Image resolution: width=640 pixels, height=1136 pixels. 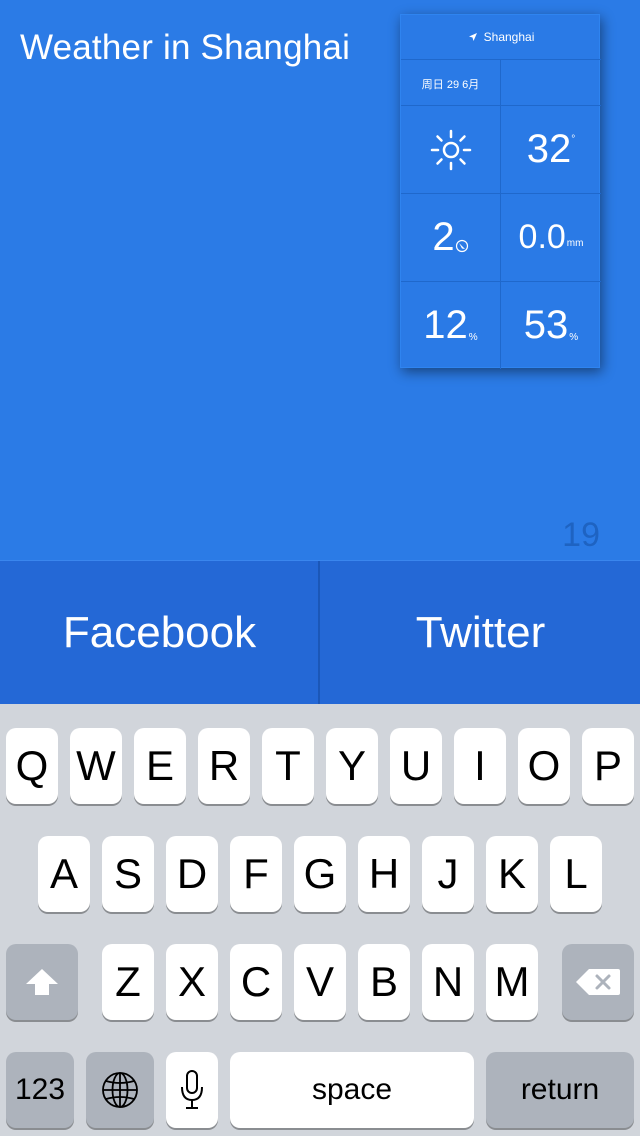 I want to click on temperature-unit: °, so click(x=573, y=139).